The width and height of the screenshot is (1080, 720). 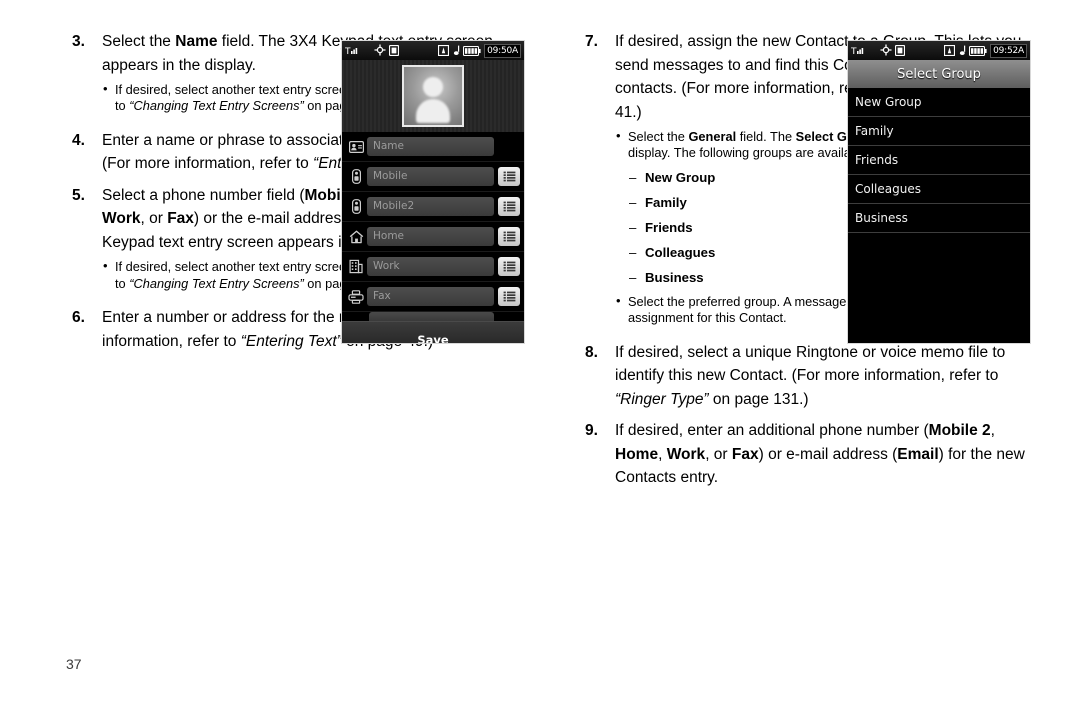 I want to click on list-empty-area, so click(x=939, y=288).